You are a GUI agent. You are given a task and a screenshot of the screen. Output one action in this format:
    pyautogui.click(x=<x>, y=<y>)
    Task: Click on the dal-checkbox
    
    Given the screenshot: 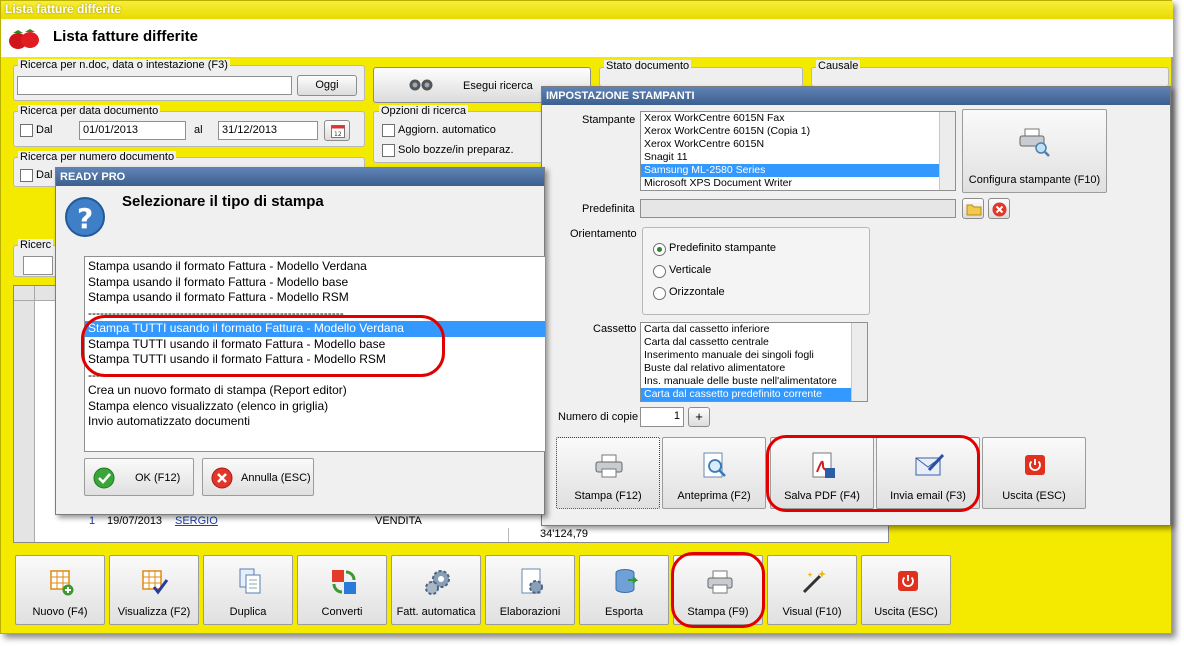 What is the action you would take?
    pyautogui.click(x=26, y=130)
    